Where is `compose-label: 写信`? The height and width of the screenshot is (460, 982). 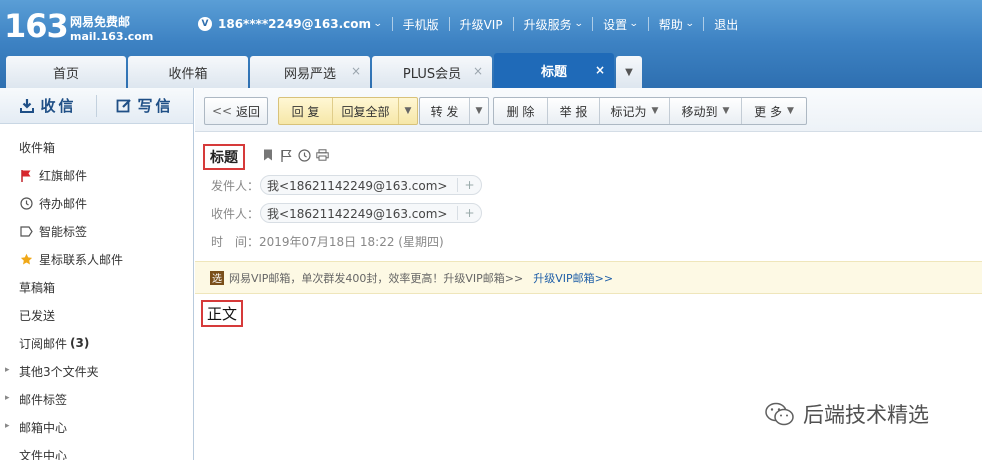 compose-label: 写信 is located at coordinates (155, 106).